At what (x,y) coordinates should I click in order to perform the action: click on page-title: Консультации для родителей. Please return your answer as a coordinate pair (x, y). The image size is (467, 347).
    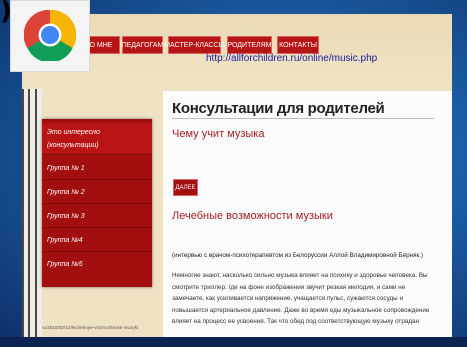
    Looking at the image, I should click on (278, 108).